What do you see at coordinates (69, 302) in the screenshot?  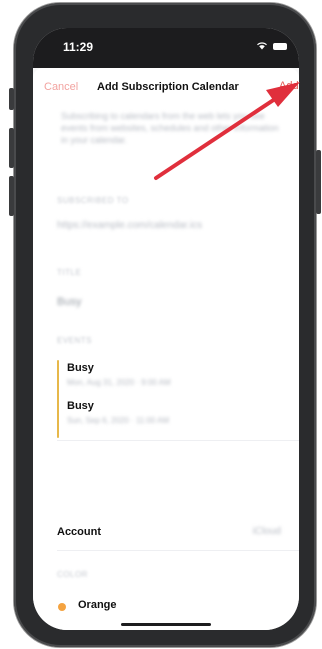 I see `title-value: Busy` at bounding box center [69, 302].